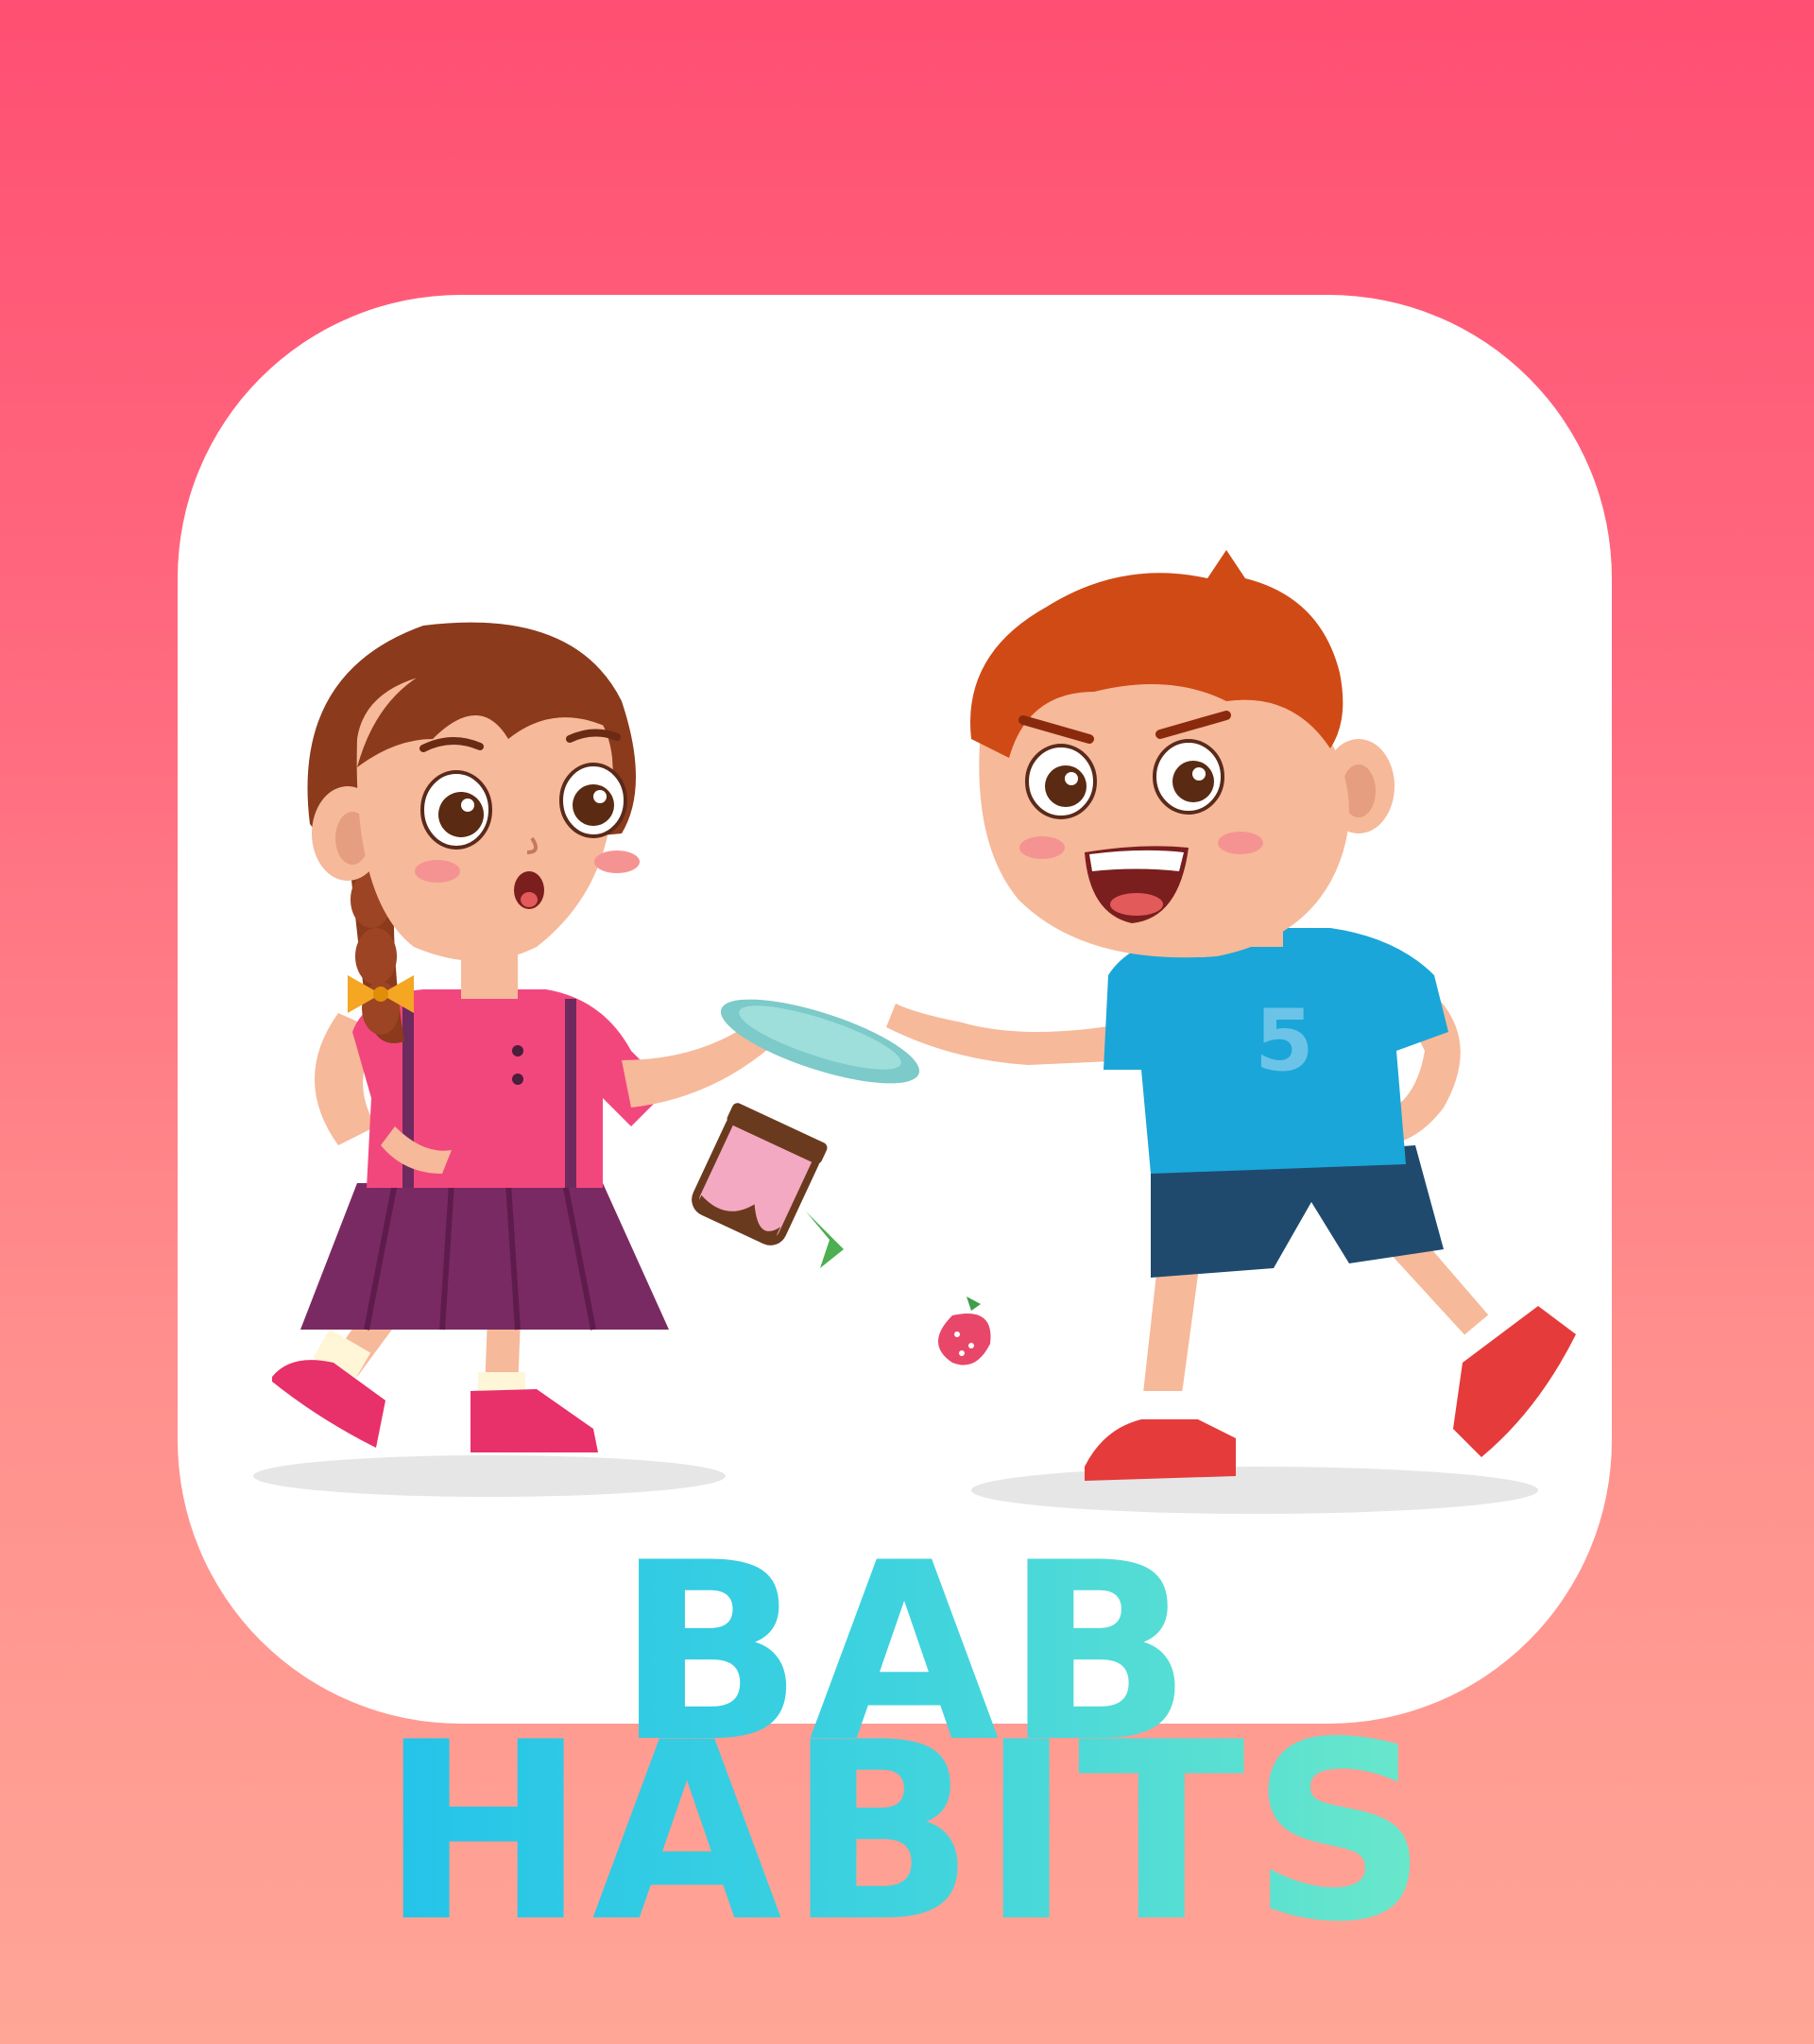 The height and width of the screenshot is (2044, 1814). What do you see at coordinates (825, 1239) in the screenshot?
I see `jam-drip` at bounding box center [825, 1239].